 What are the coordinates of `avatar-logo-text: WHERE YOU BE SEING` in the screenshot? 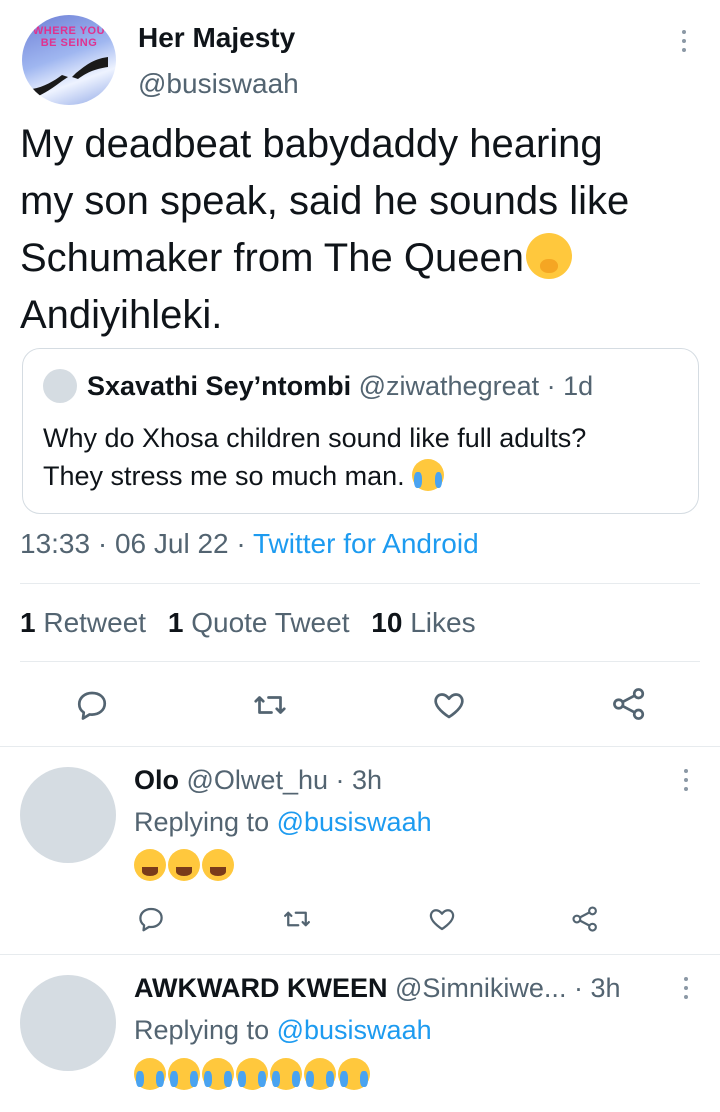 It's located at (69, 37).